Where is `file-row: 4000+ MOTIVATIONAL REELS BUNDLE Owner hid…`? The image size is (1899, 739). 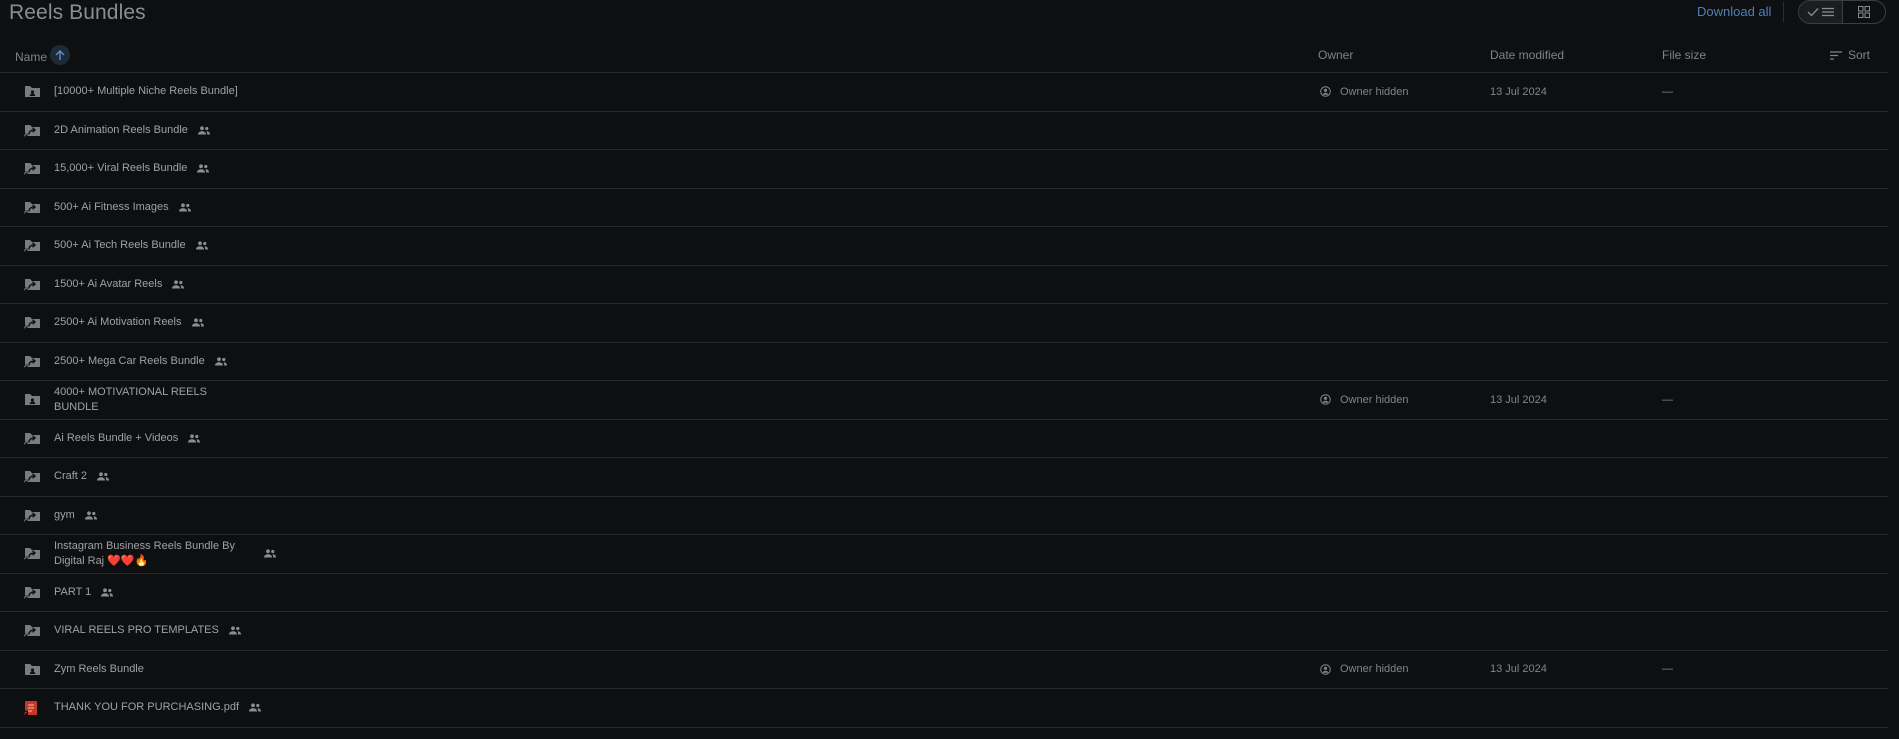 file-row: 4000+ MOTIVATIONAL REELS BUNDLE Owner hid… is located at coordinates (944, 400).